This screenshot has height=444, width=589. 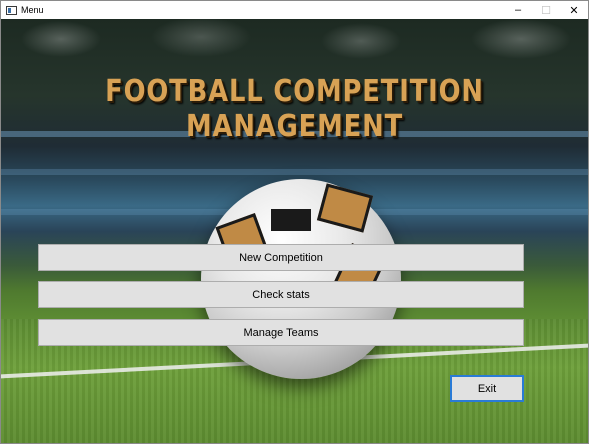 What do you see at coordinates (281, 332) in the screenshot?
I see `manage-teams-button: Manage Teams` at bounding box center [281, 332].